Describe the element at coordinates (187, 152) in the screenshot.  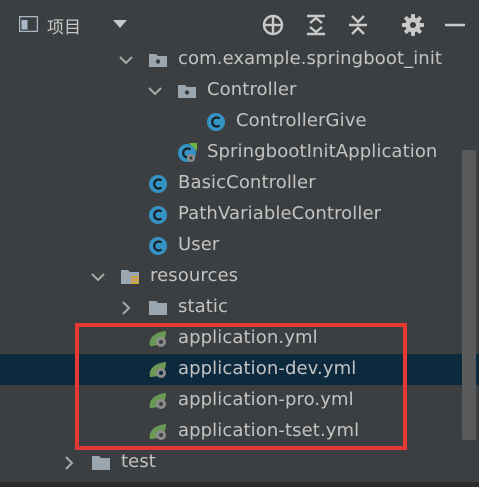
I see `spring-boot-class-icon` at that location.